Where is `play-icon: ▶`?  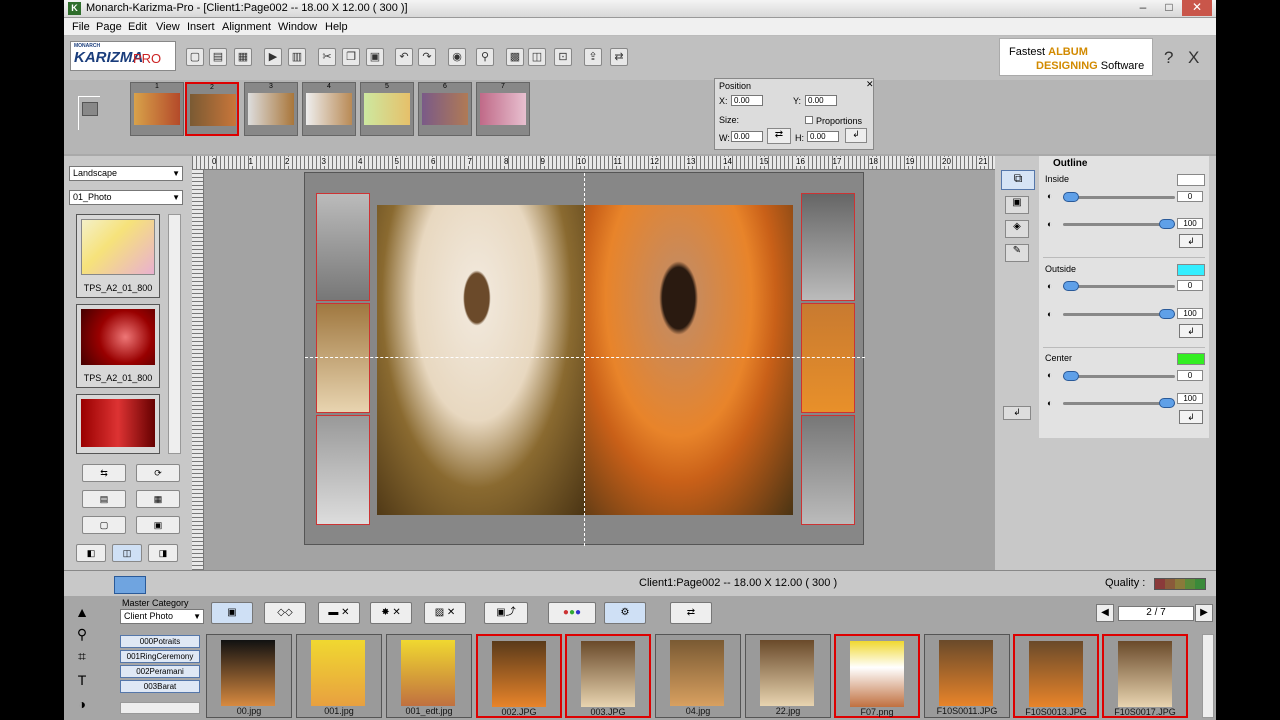 play-icon: ▶ is located at coordinates (273, 57).